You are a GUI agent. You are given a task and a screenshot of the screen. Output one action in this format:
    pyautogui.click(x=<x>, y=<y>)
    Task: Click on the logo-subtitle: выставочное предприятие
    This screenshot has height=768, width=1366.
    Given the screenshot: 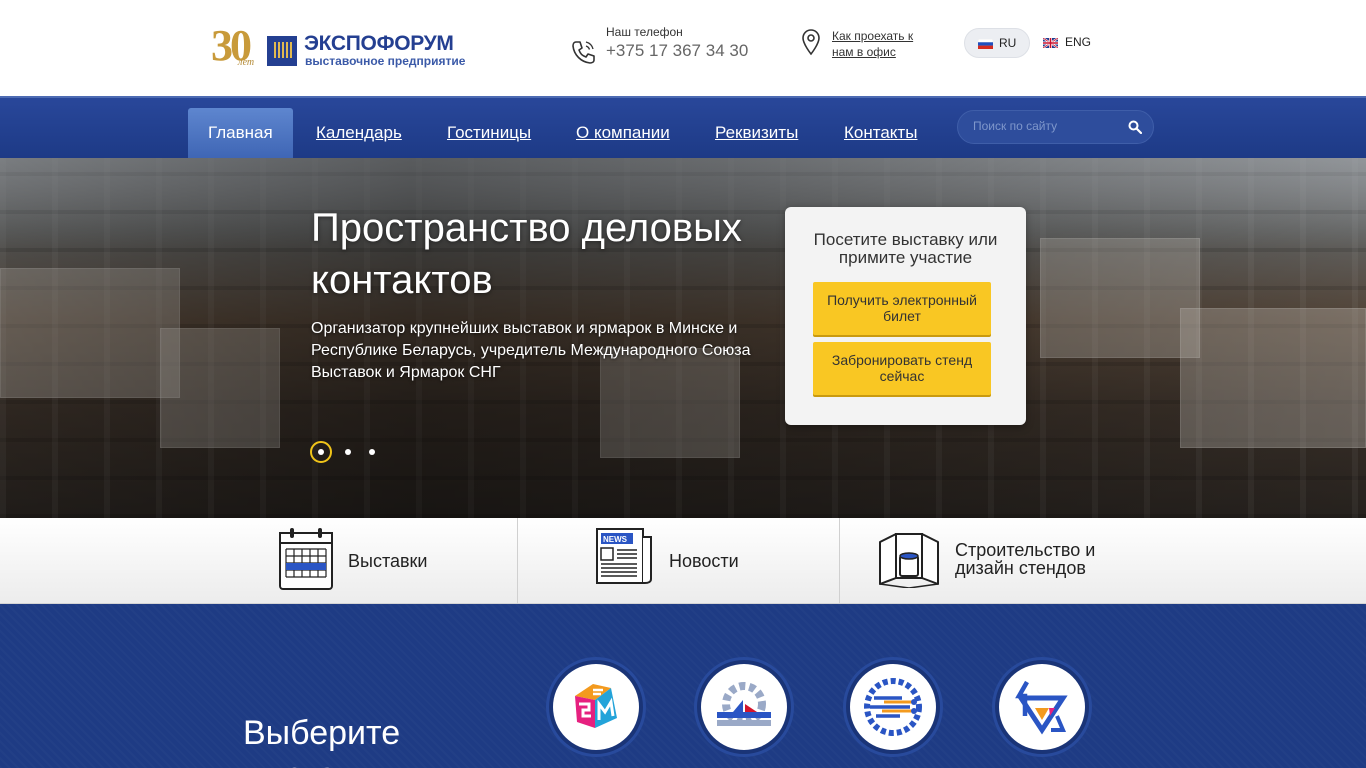 What is the action you would take?
    pyautogui.click(x=385, y=61)
    